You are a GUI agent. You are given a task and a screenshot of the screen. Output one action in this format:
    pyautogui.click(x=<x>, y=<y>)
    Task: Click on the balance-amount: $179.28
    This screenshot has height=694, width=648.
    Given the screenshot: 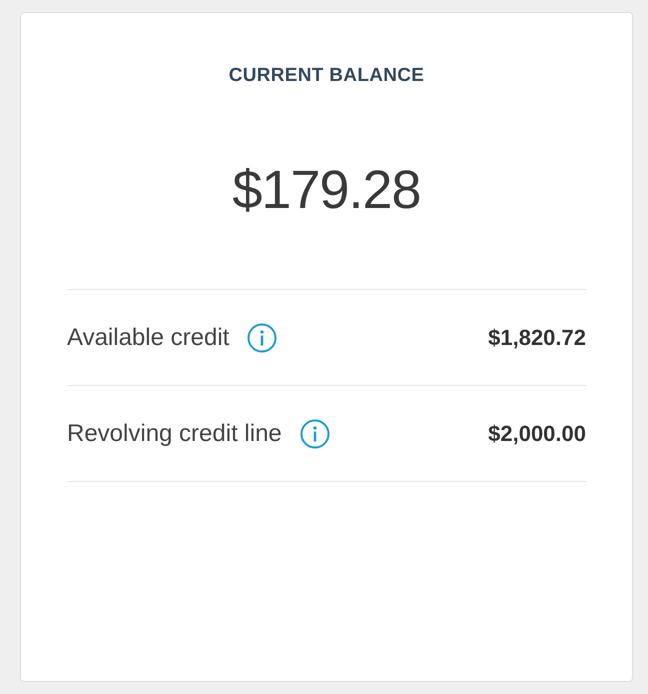 What is the action you would take?
    pyautogui.click(x=326, y=190)
    